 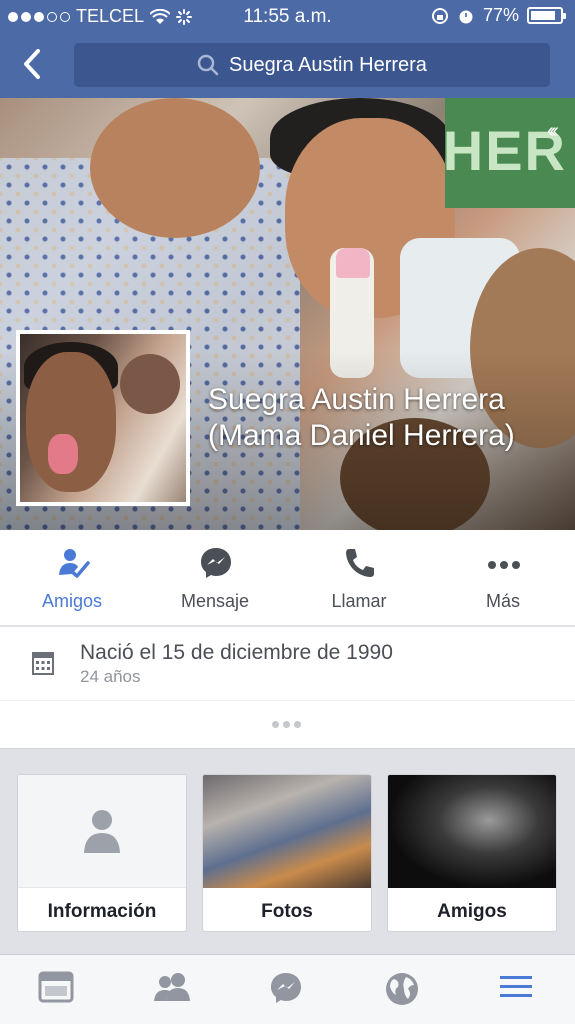 I want to click on tab-news-feed, so click(x=58, y=989).